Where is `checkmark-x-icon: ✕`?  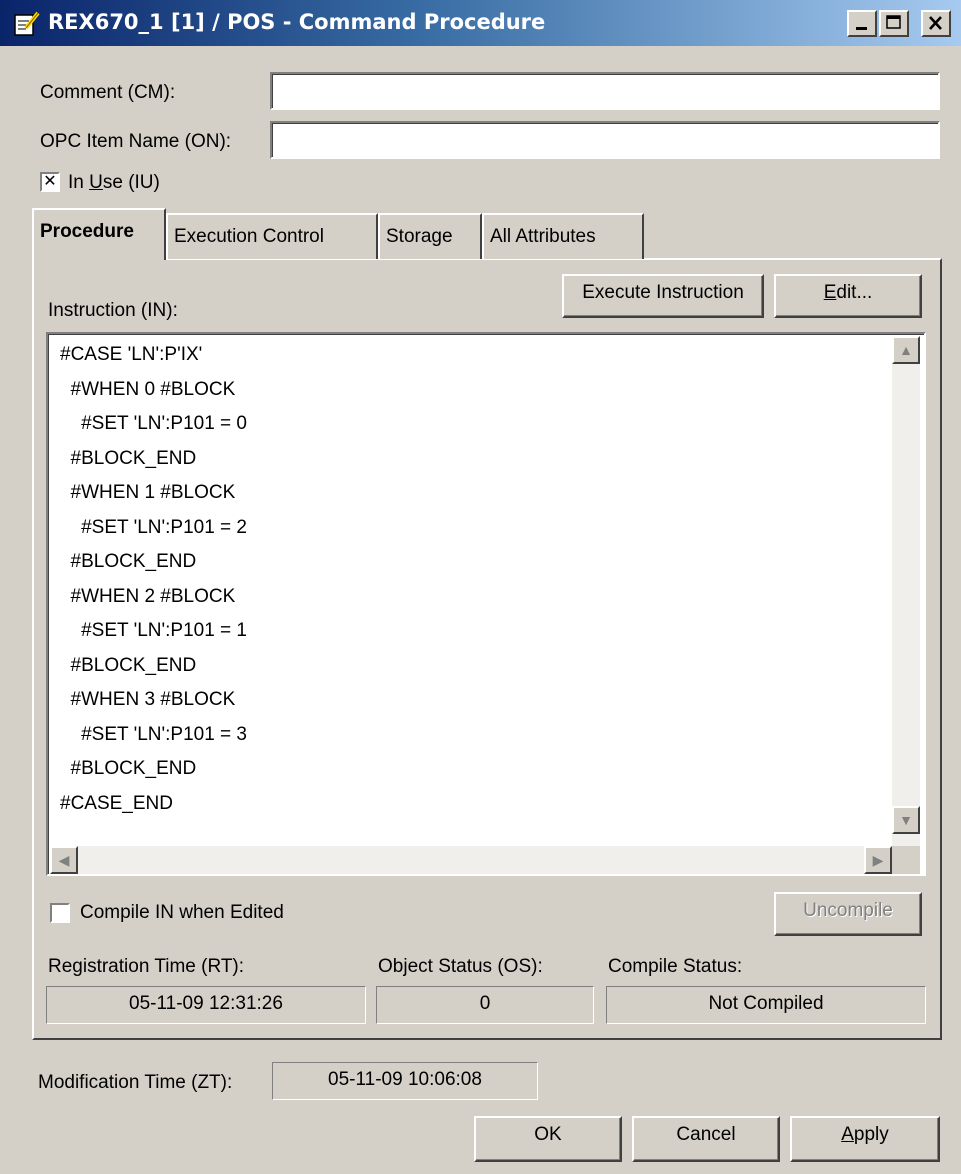
checkmark-x-icon: ✕ is located at coordinates (50, 181).